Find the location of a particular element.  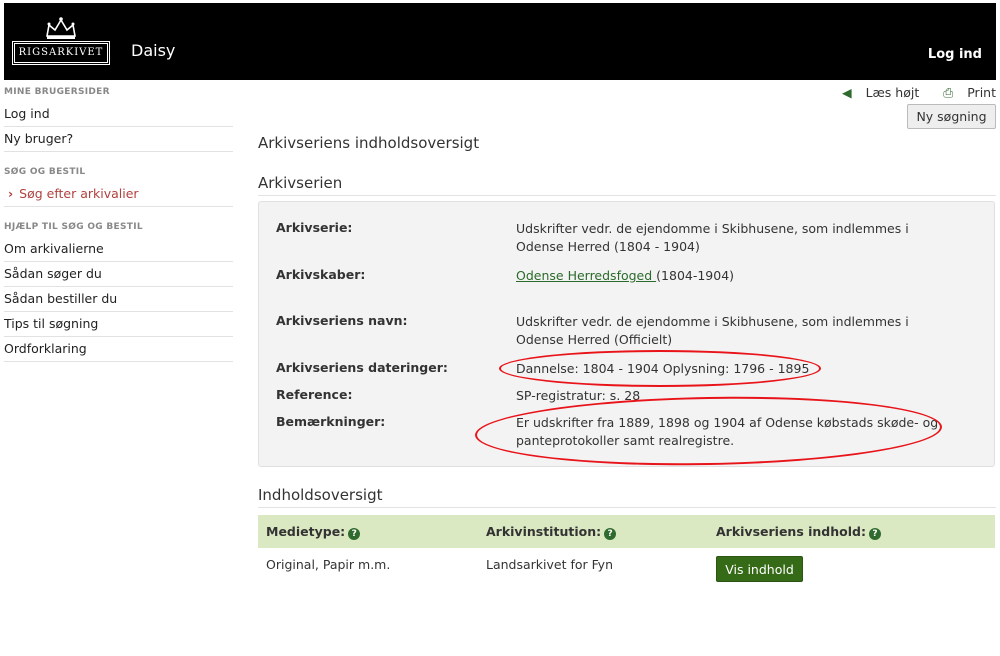

header-medietype: Medietype:? is located at coordinates (313, 532).